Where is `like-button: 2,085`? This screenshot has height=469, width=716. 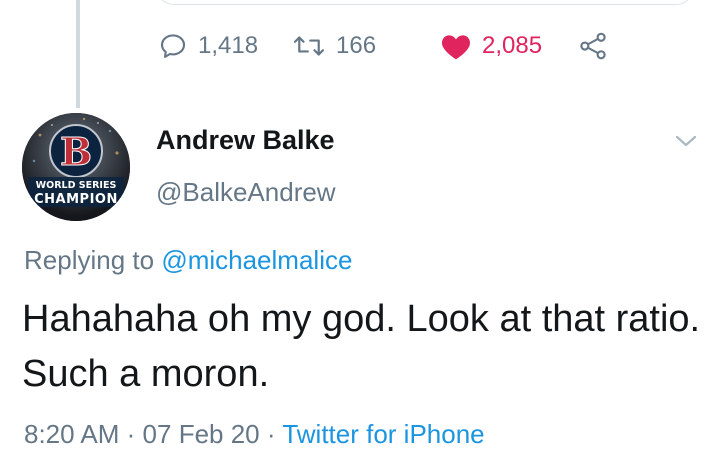
like-button: 2,085 is located at coordinates (491, 46).